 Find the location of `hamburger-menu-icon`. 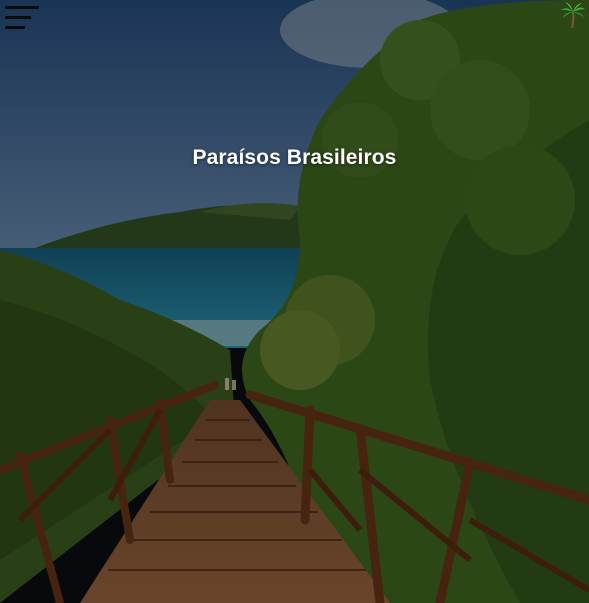

hamburger-menu-icon is located at coordinates (23, 18).